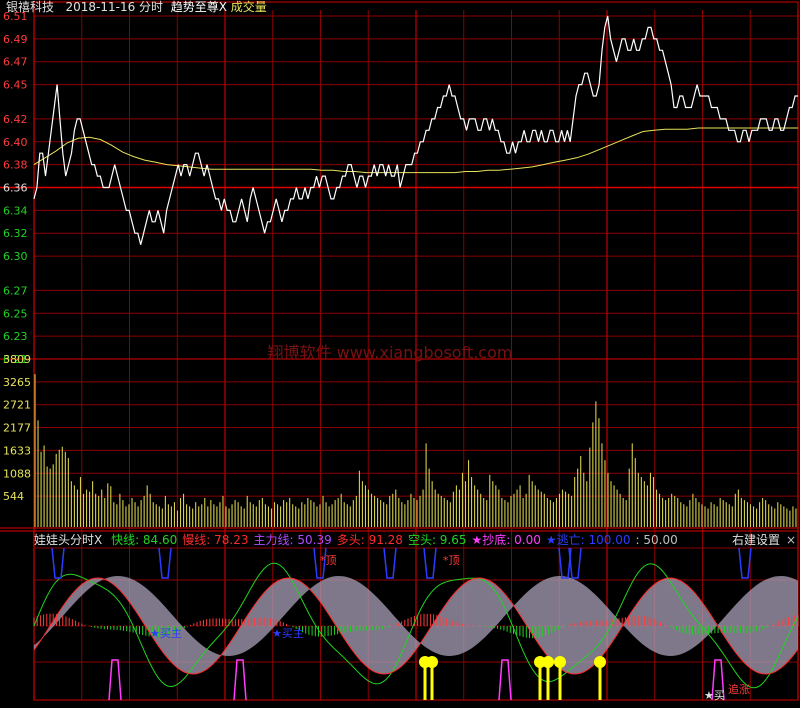 The width and height of the screenshot is (800, 708). I want to click on indicator-name: 趋势至尊X, so click(199, 7).